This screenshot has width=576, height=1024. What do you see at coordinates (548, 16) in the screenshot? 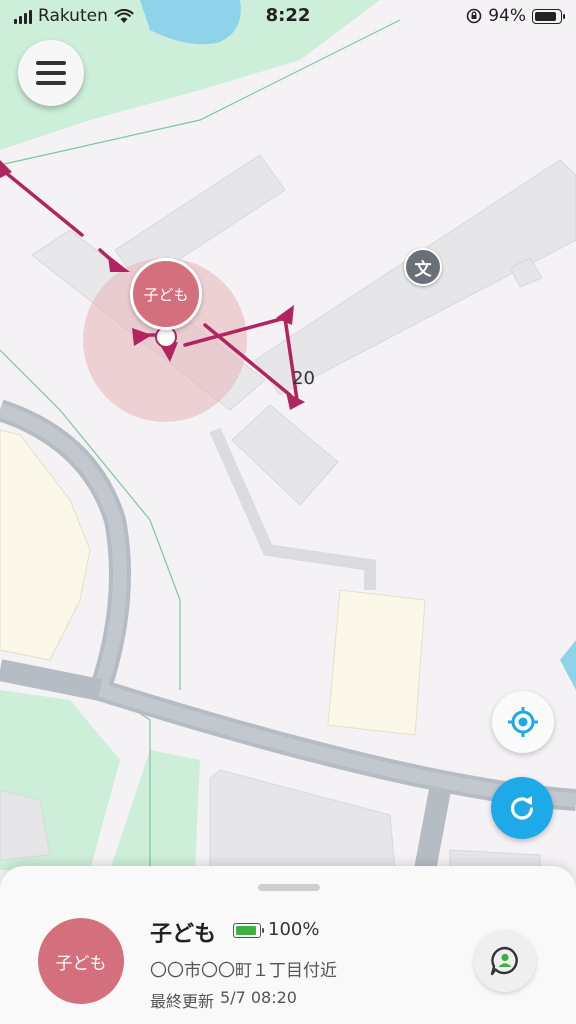
I see `battery-icon` at bounding box center [548, 16].